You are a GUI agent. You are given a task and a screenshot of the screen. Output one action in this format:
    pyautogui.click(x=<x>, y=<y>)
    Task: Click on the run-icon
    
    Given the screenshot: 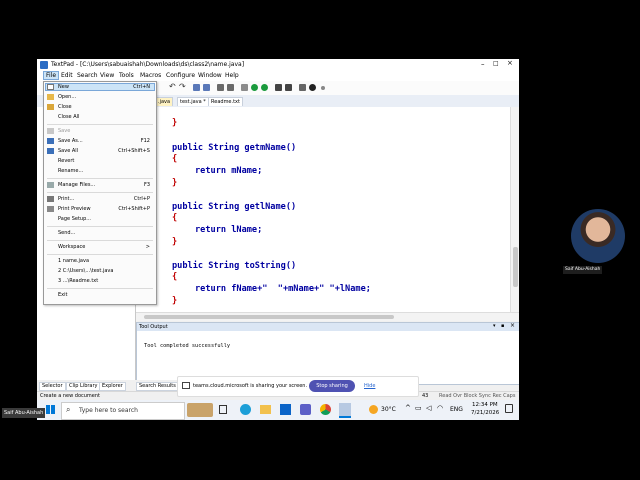 What is the action you would take?
    pyautogui.click(x=288, y=87)
    